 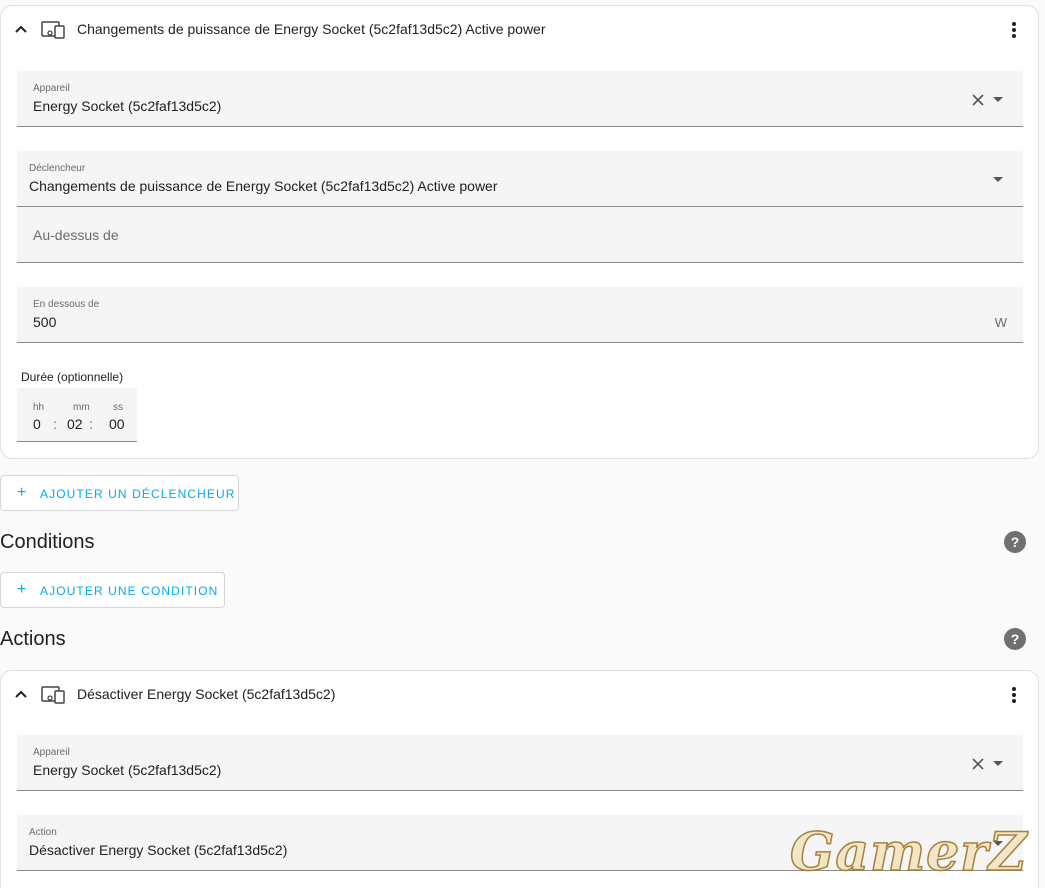 What do you see at coordinates (520, 99) in the screenshot?
I see `device-select: Appareil Energy Socket (5c2faf13d5c2)` at bounding box center [520, 99].